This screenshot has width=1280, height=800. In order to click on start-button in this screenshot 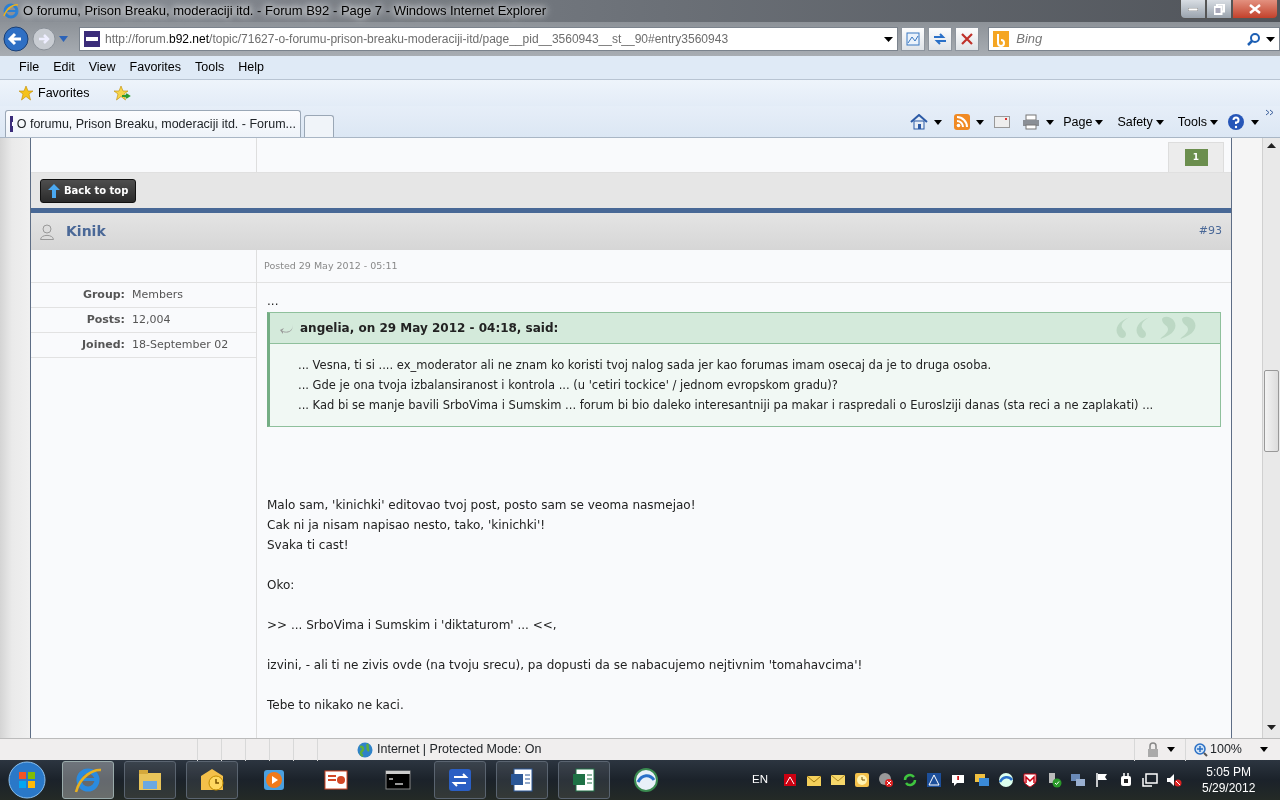, I will do `click(27, 780)`.